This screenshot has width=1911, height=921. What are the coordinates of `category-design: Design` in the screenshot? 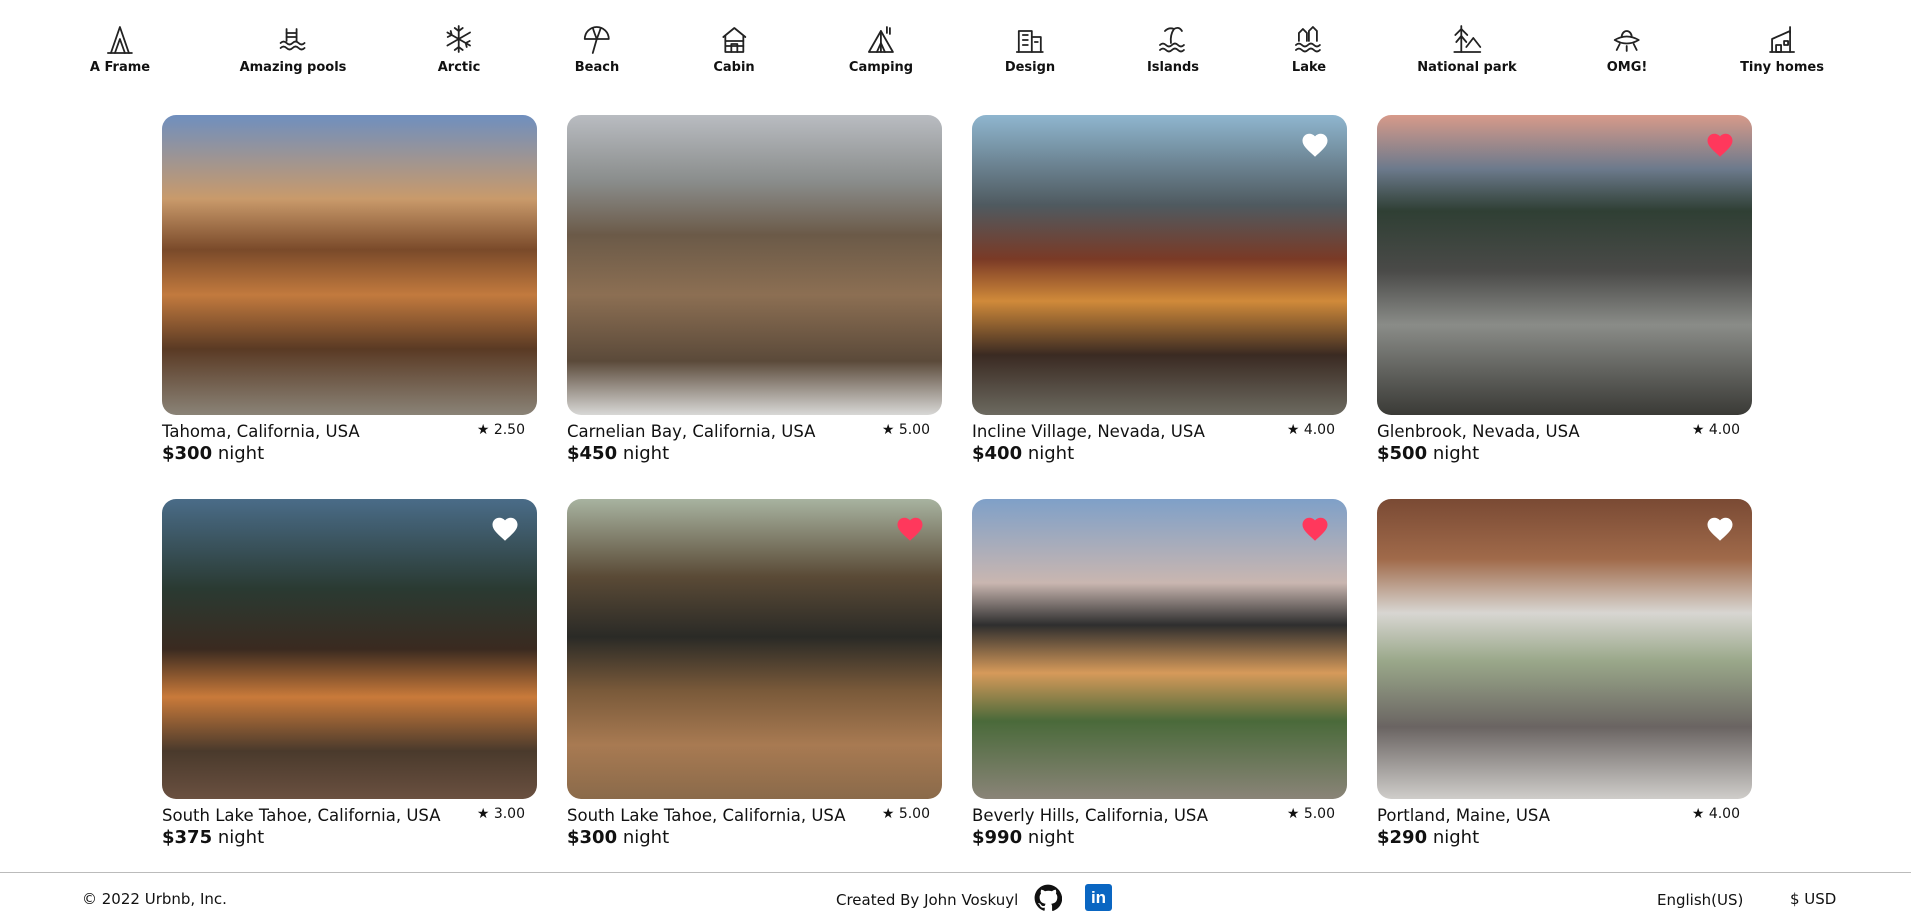 It's located at (1030, 48).